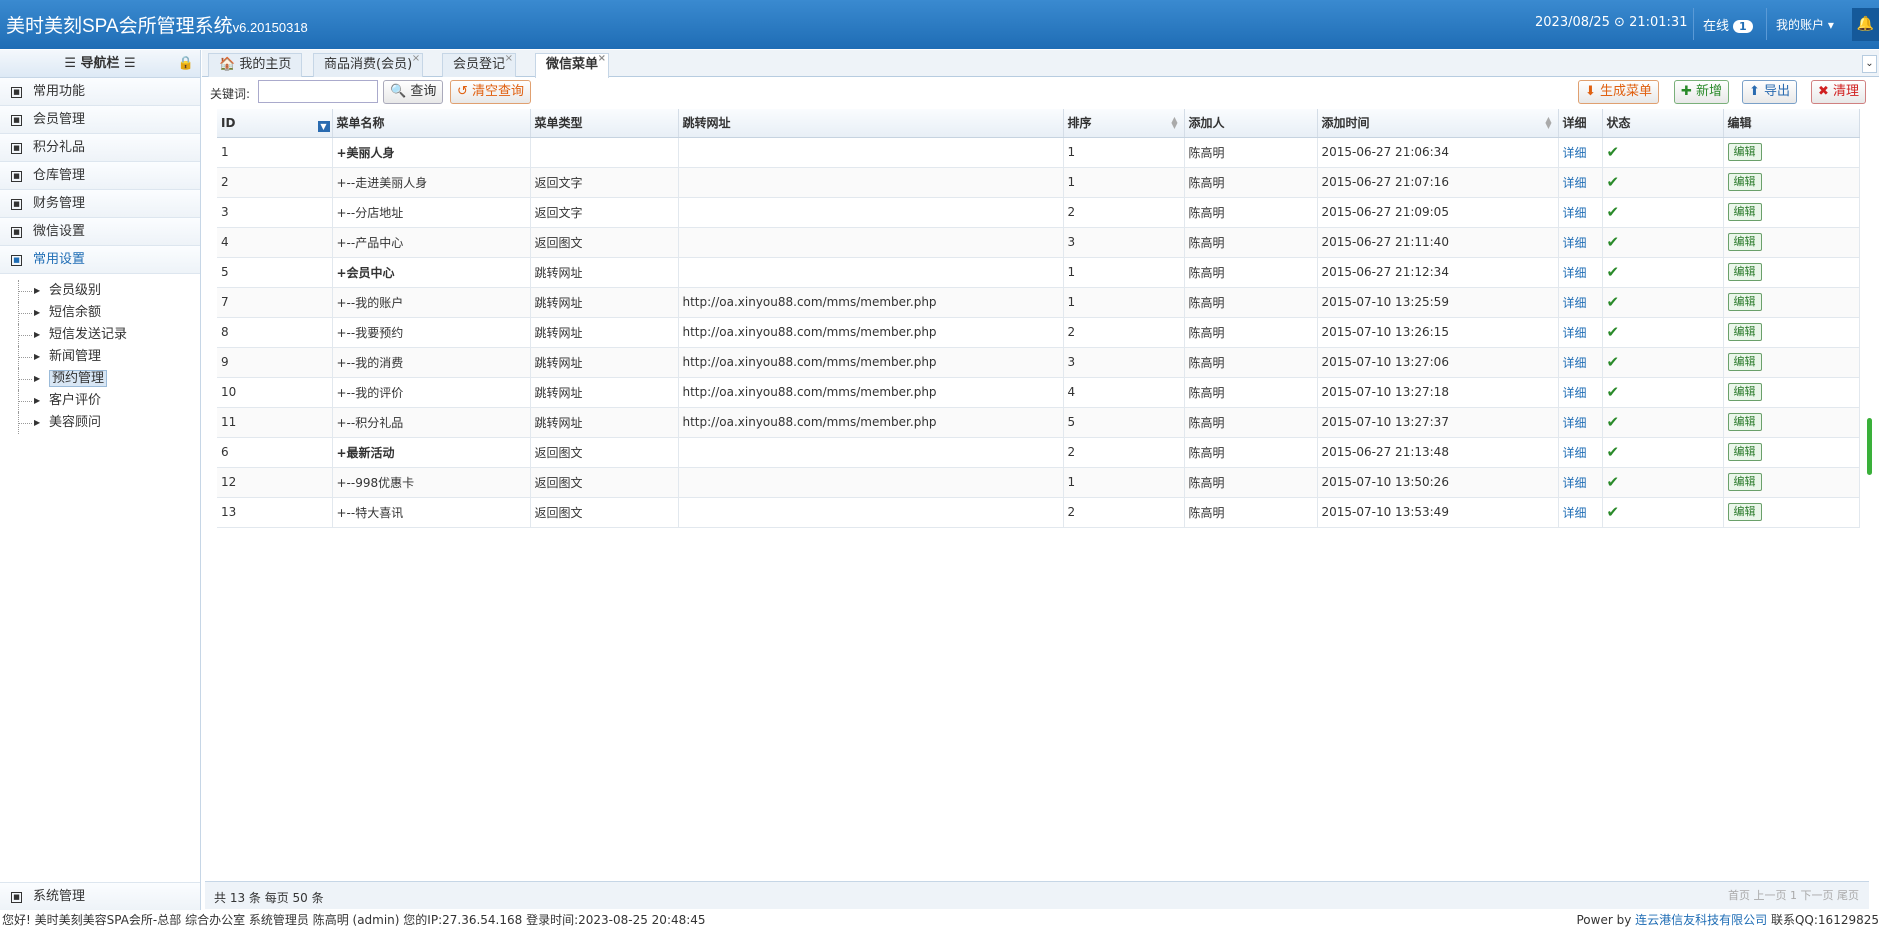 This screenshot has height=930, width=1879. Describe the element at coordinates (368, 65) in the screenshot. I see `tab-consumption: 商品消费(会员) ×` at that location.